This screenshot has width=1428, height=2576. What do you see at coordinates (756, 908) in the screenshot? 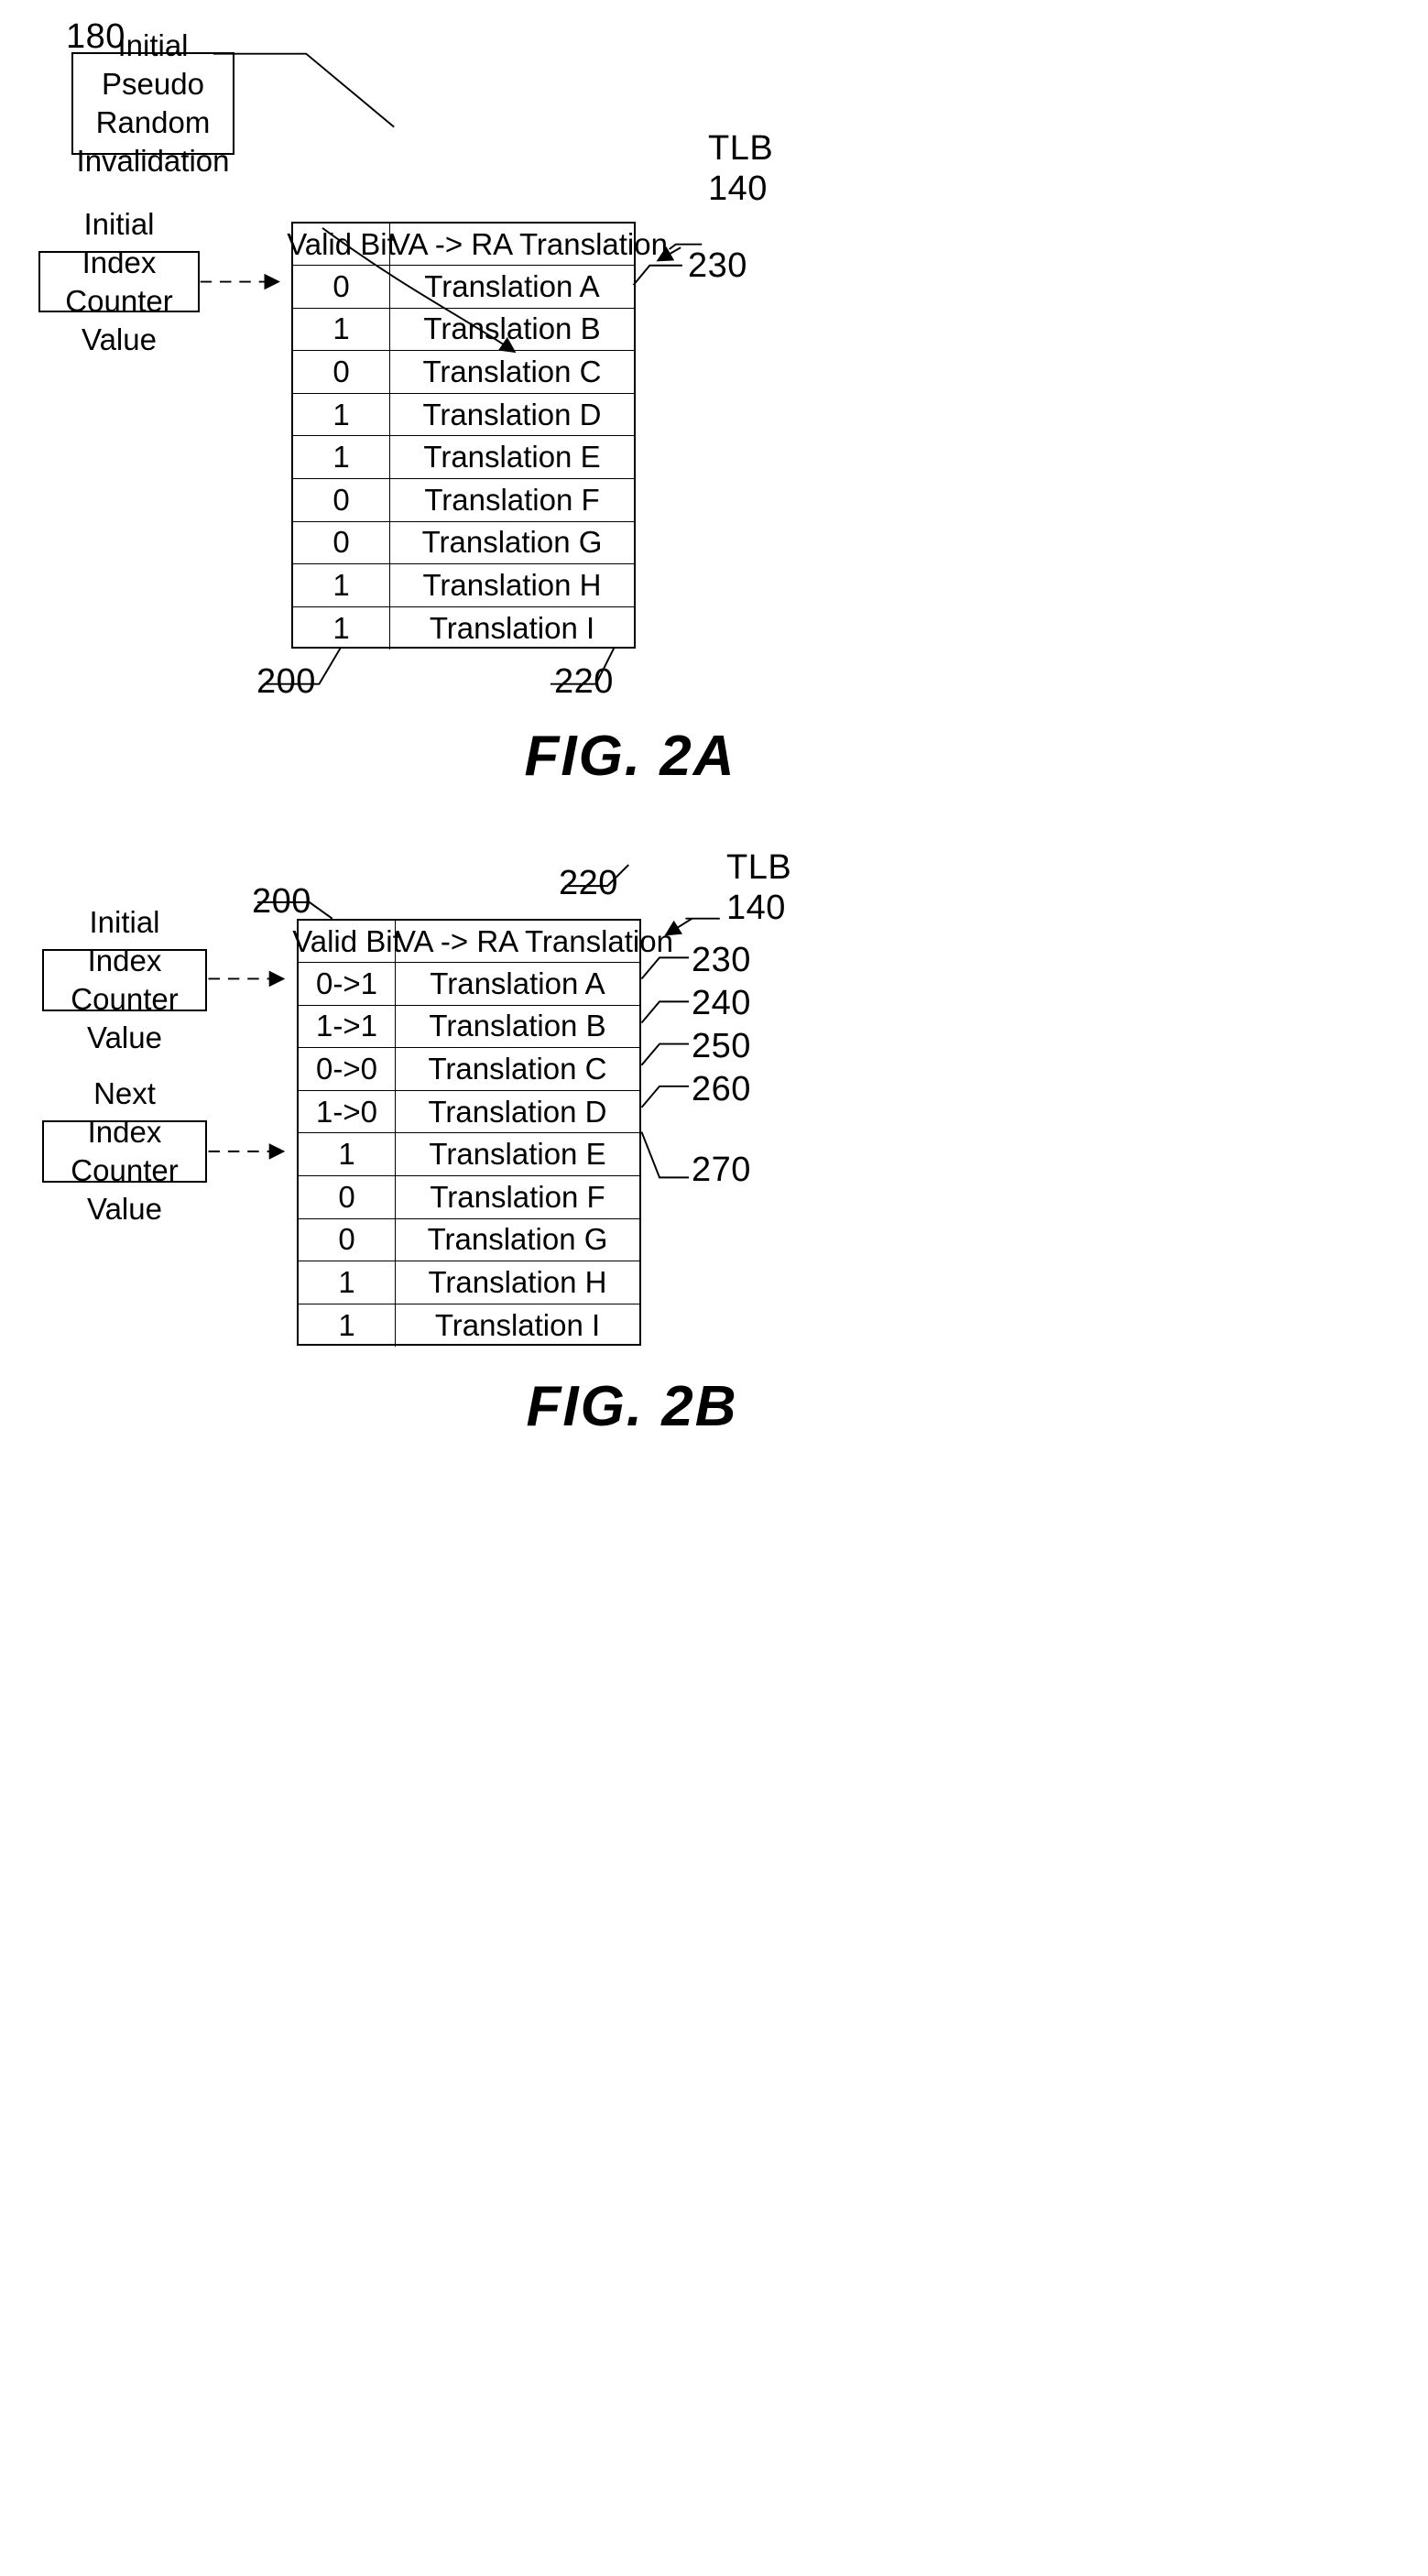
I see `tlb-number-2b: 140` at bounding box center [756, 908].